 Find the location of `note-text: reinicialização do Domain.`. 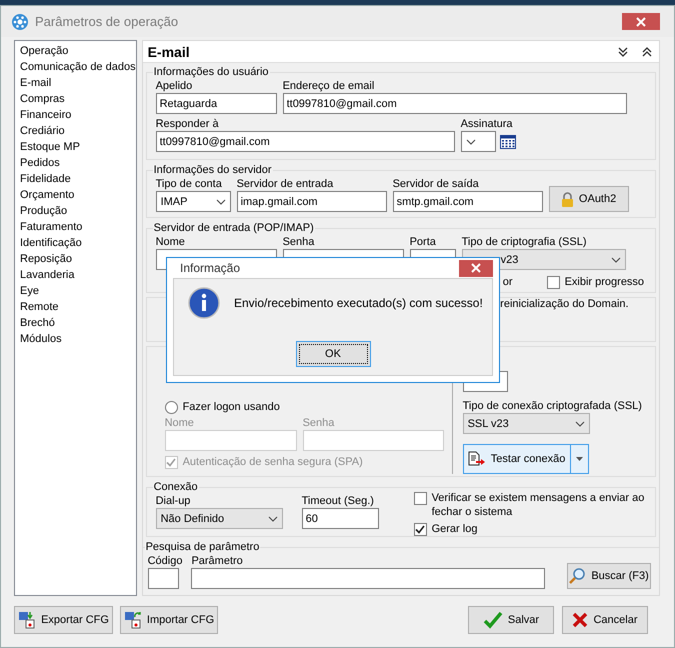

note-text: reinicialização do Domain. is located at coordinates (564, 304).